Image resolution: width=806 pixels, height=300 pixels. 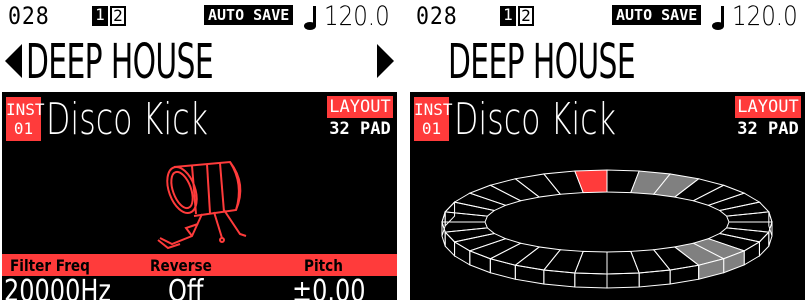 I want to click on right-arrow-icon, so click(x=385, y=61).